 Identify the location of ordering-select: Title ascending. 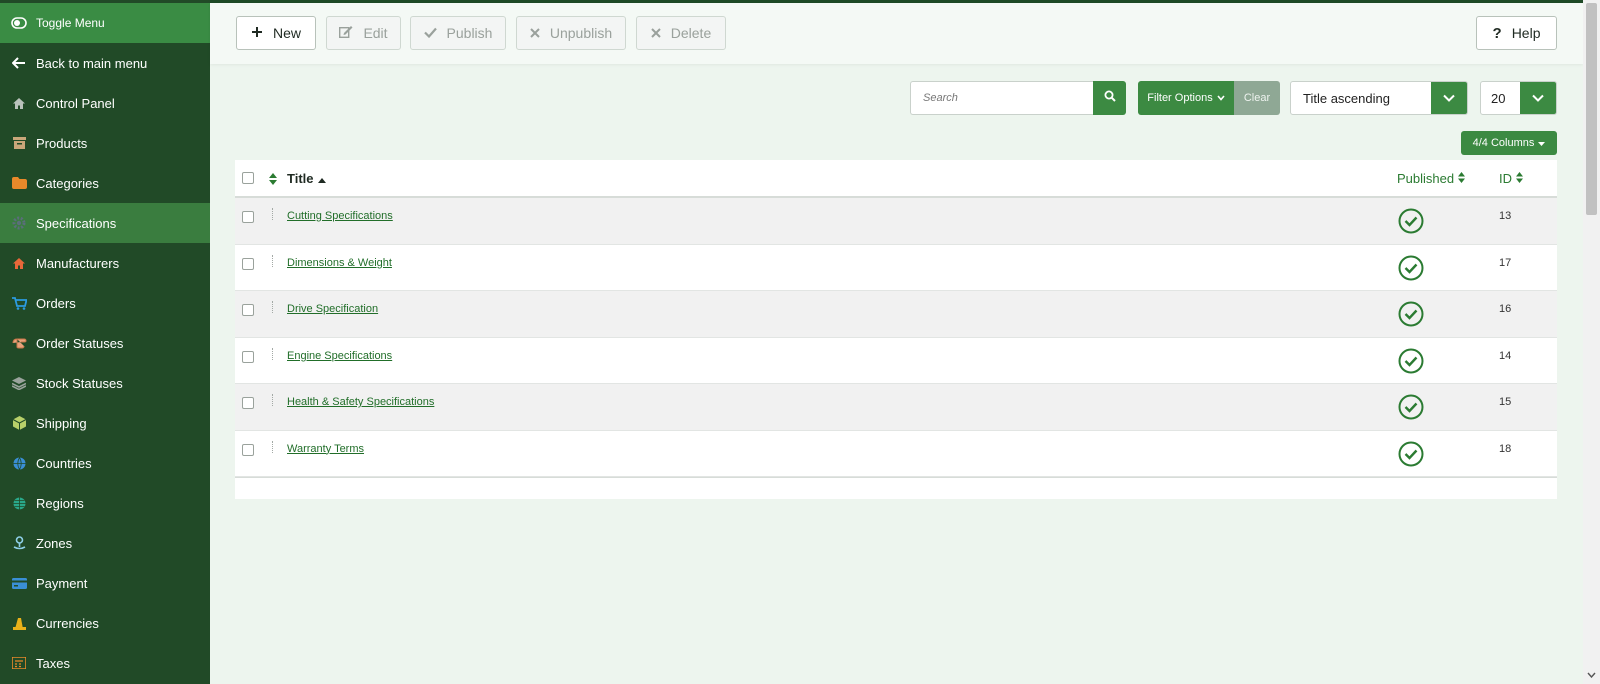
(1379, 98).